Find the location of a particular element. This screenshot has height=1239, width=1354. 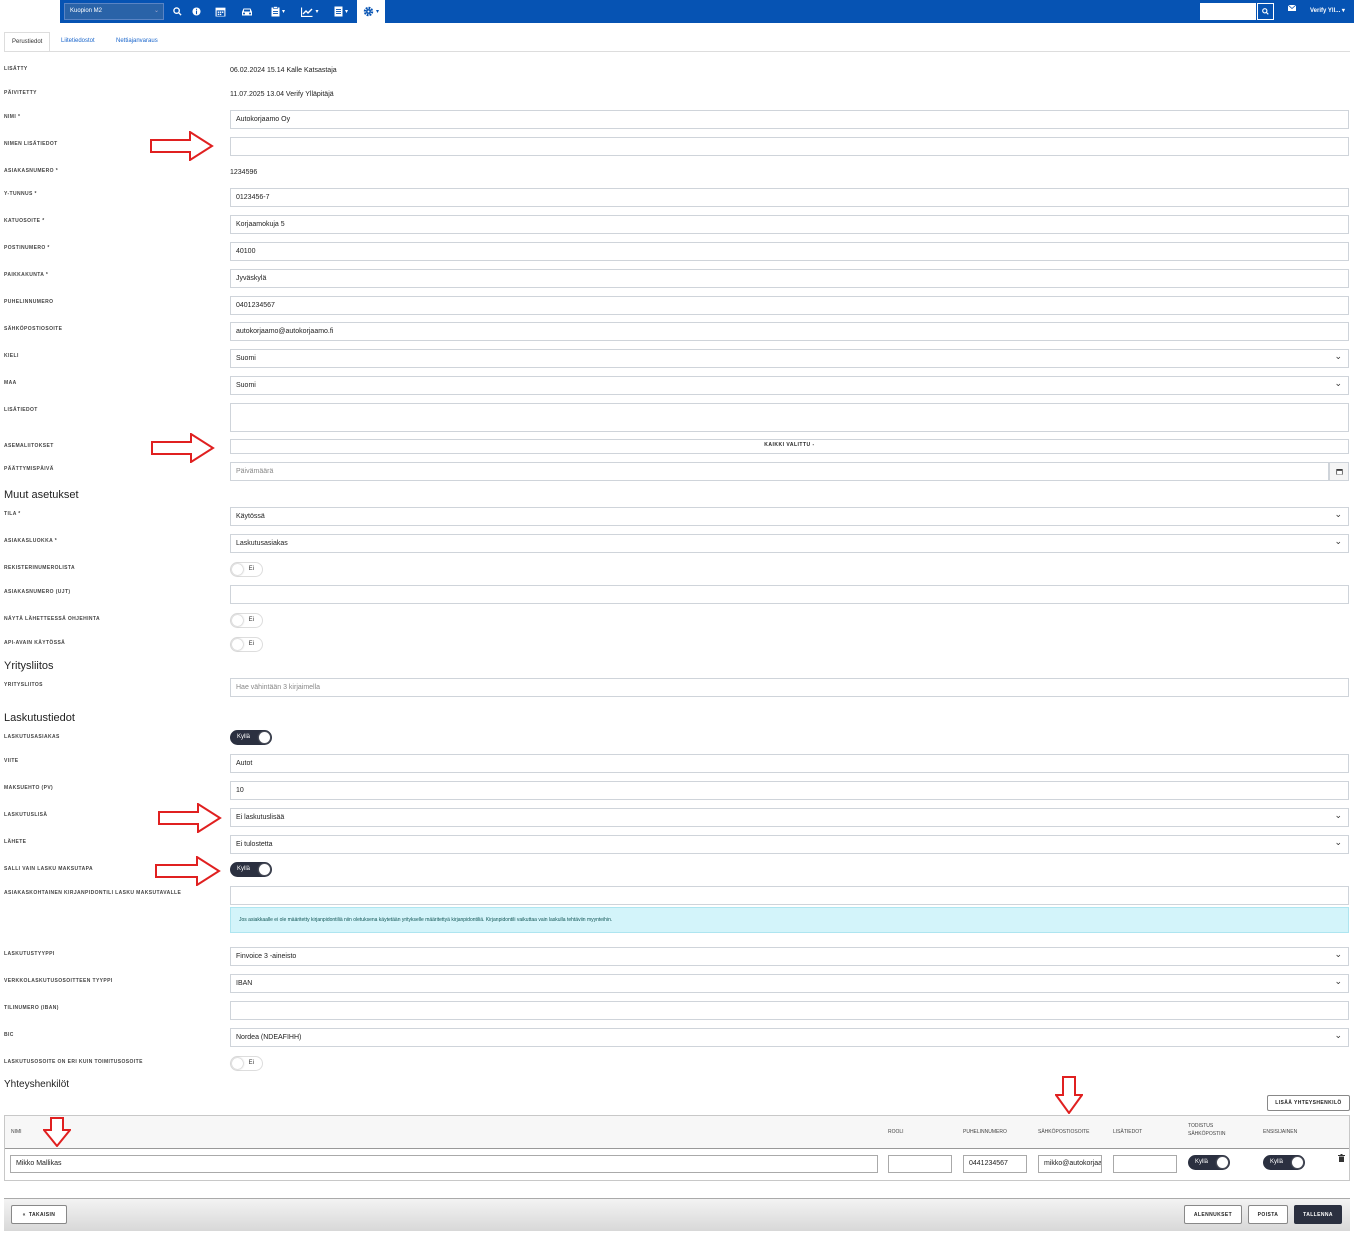

chart-icon: ▾ is located at coordinates (310, 11).